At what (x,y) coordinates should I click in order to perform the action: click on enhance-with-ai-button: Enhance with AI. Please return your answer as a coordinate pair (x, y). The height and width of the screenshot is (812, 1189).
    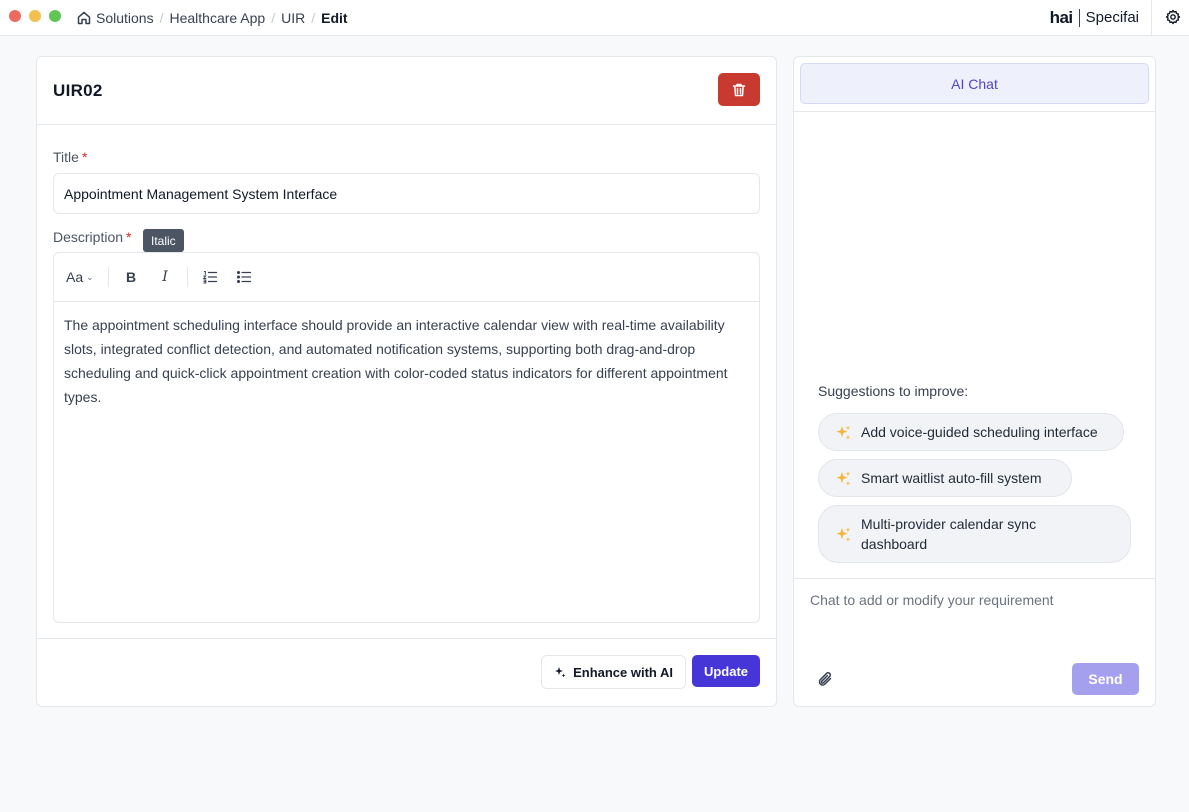
    Looking at the image, I should click on (613, 672).